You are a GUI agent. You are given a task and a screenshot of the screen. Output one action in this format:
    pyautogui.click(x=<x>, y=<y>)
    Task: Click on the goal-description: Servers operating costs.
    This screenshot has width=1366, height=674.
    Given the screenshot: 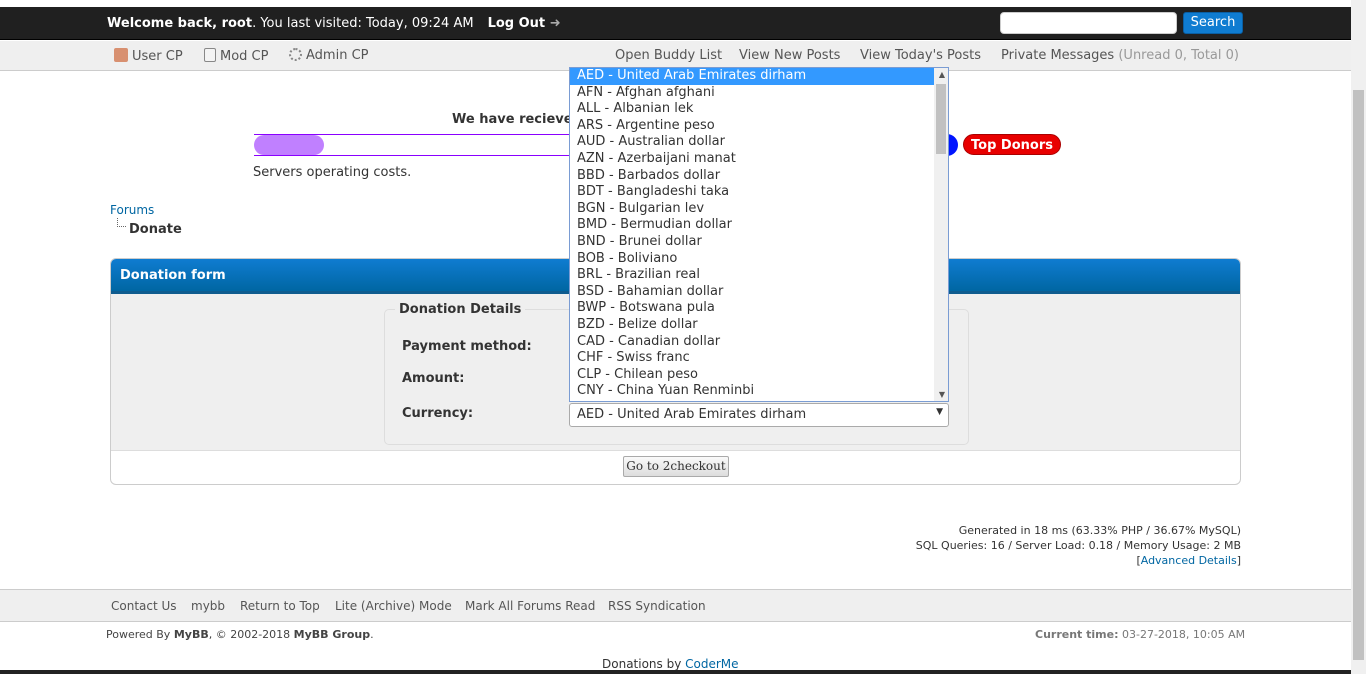 What is the action you would take?
    pyautogui.click(x=332, y=172)
    